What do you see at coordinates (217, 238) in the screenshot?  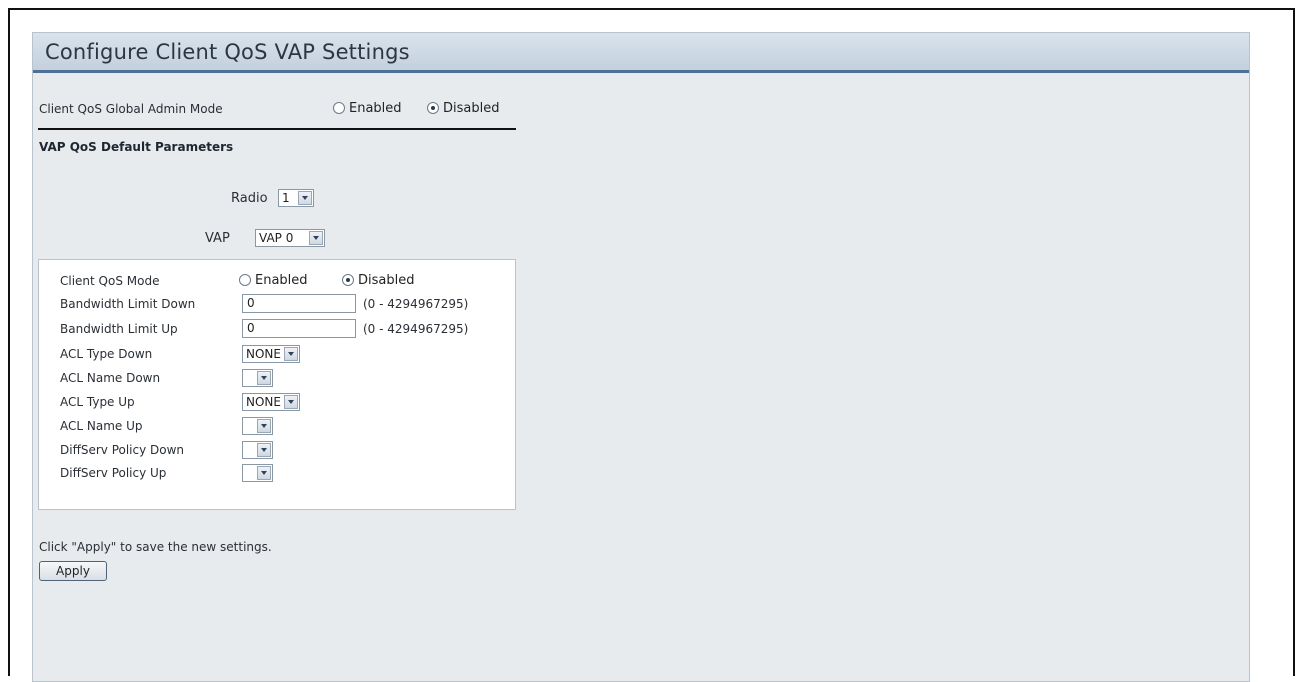 I see `vap-label: VAP` at bounding box center [217, 238].